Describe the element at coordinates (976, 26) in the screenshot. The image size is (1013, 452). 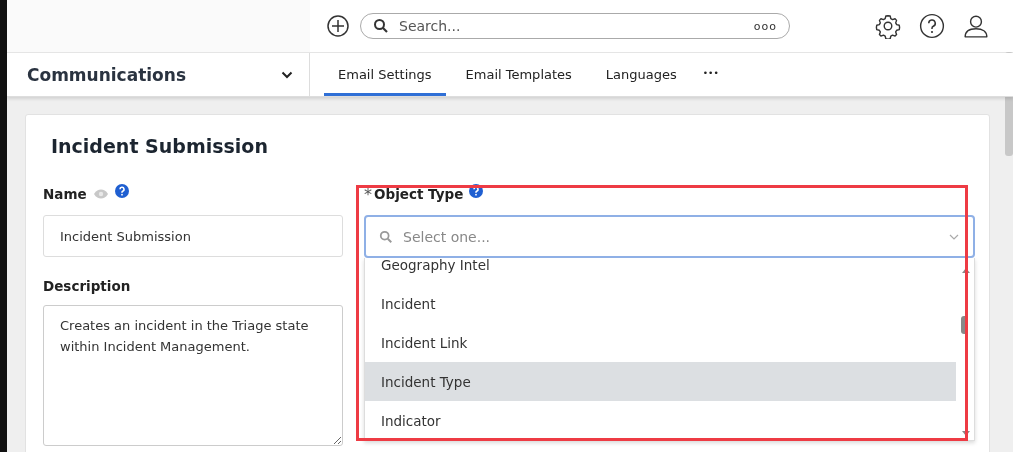
I see `user-icon` at that location.